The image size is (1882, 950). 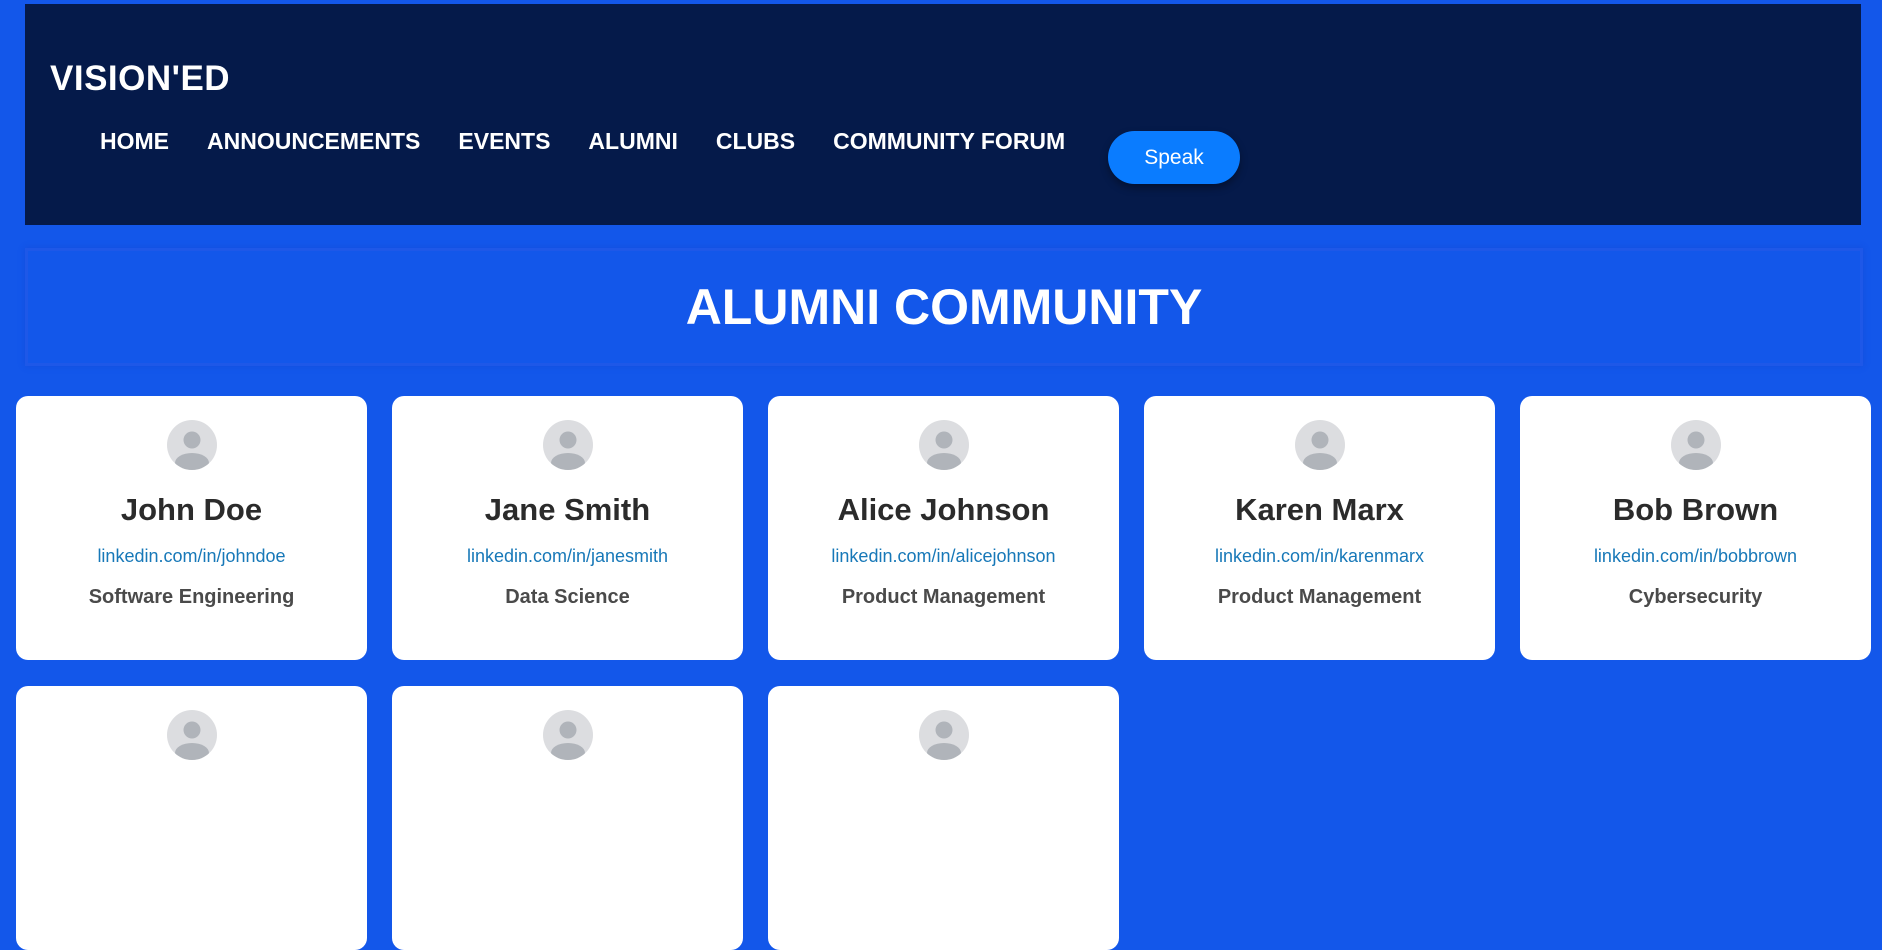 What do you see at coordinates (191, 597) in the screenshot?
I see `alumni-field: Software Engineering` at bounding box center [191, 597].